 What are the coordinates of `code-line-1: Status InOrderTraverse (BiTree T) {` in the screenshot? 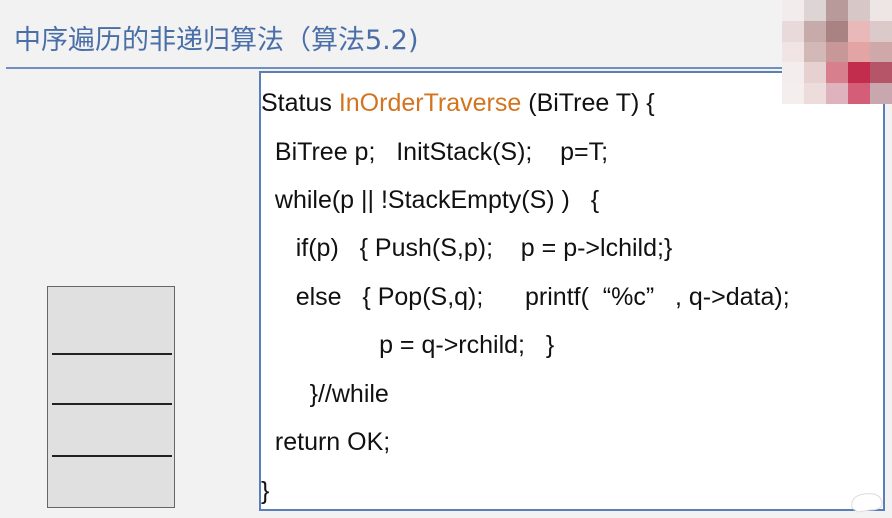 It's located at (458, 103).